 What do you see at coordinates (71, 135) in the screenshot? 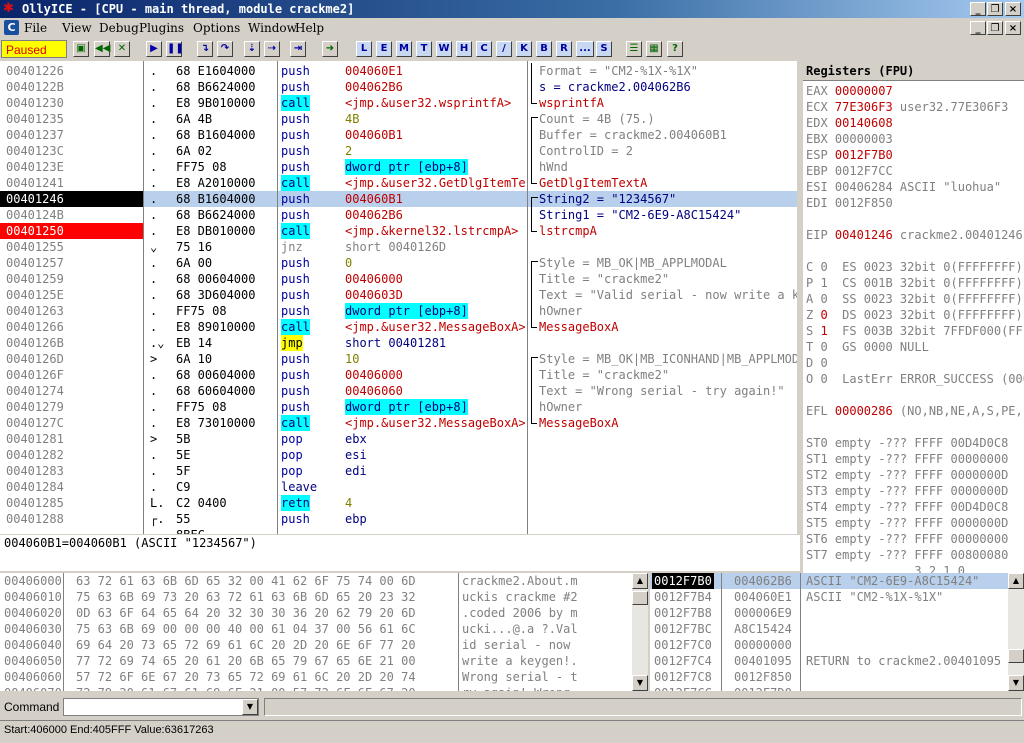
I see `disasm-address: 00401237` at bounding box center [71, 135].